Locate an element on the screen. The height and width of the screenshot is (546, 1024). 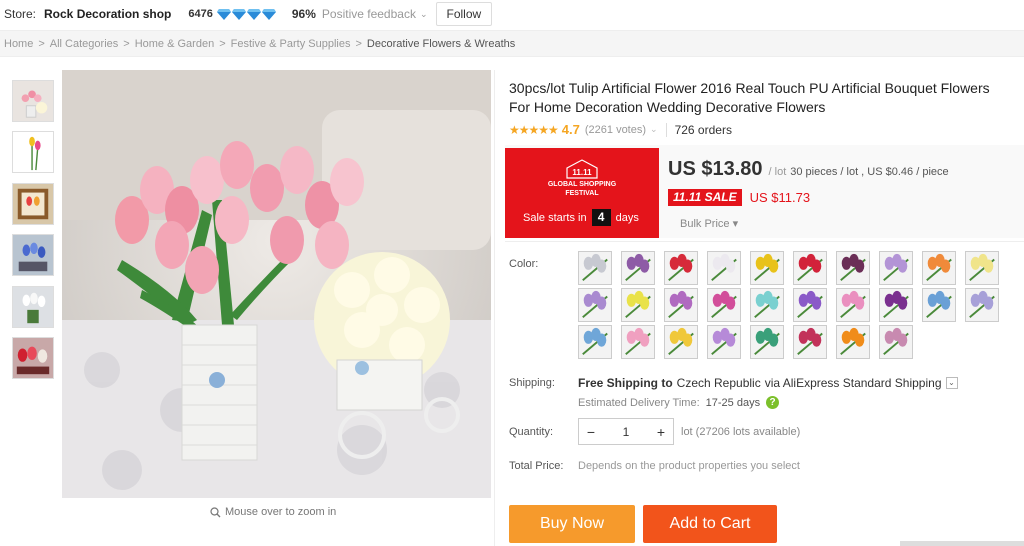
blue-tulips-icon is located at coordinates (33, 255).